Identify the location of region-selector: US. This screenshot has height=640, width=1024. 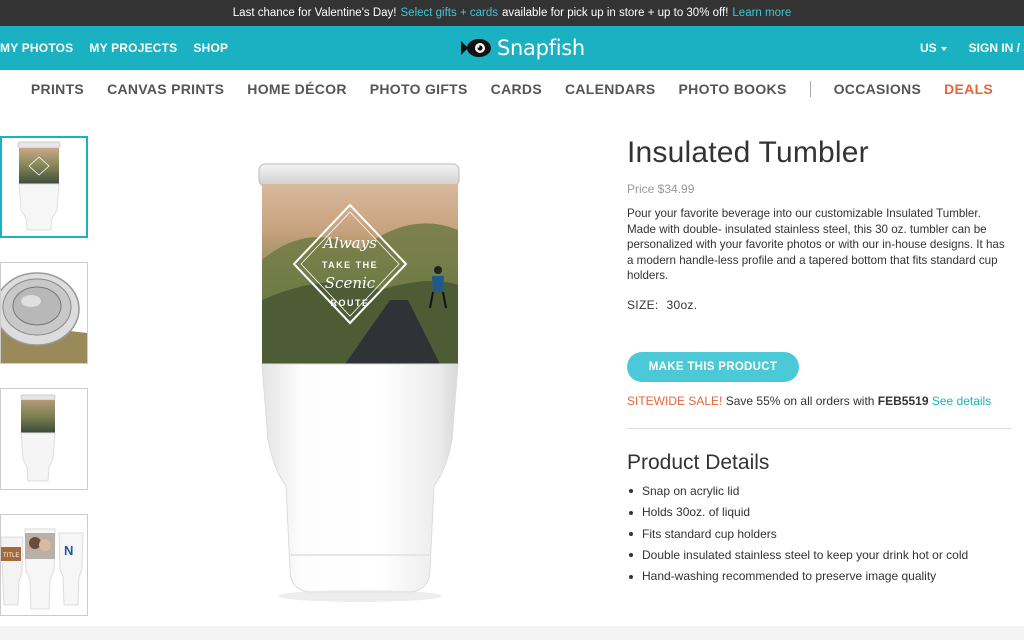
(933, 48).